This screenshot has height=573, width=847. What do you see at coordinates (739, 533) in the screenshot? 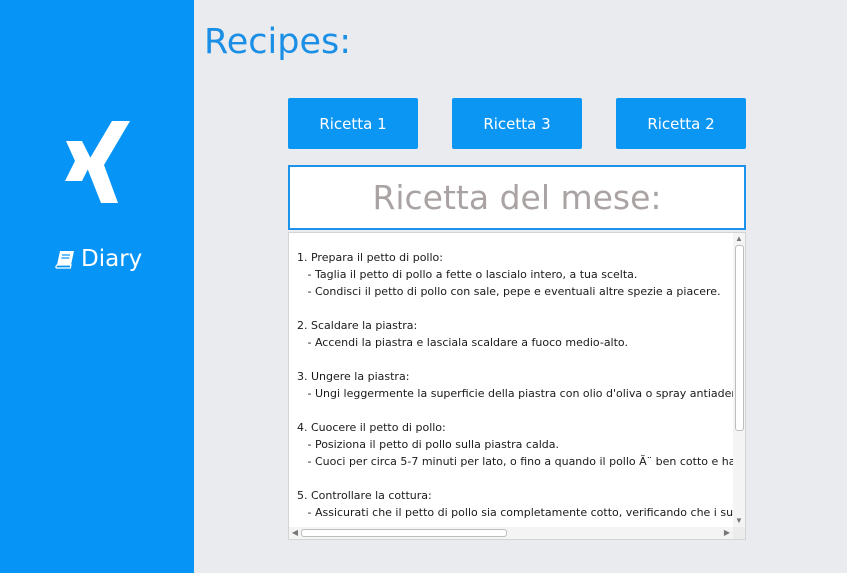
I see `scrollbar-corner` at bounding box center [739, 533].